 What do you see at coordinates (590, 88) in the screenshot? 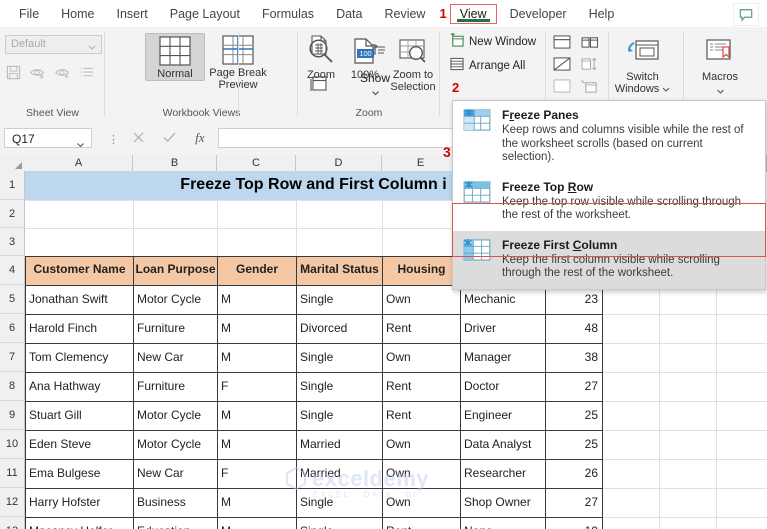
I see `reset-window-position-icon` at bounding box center [590, 88].